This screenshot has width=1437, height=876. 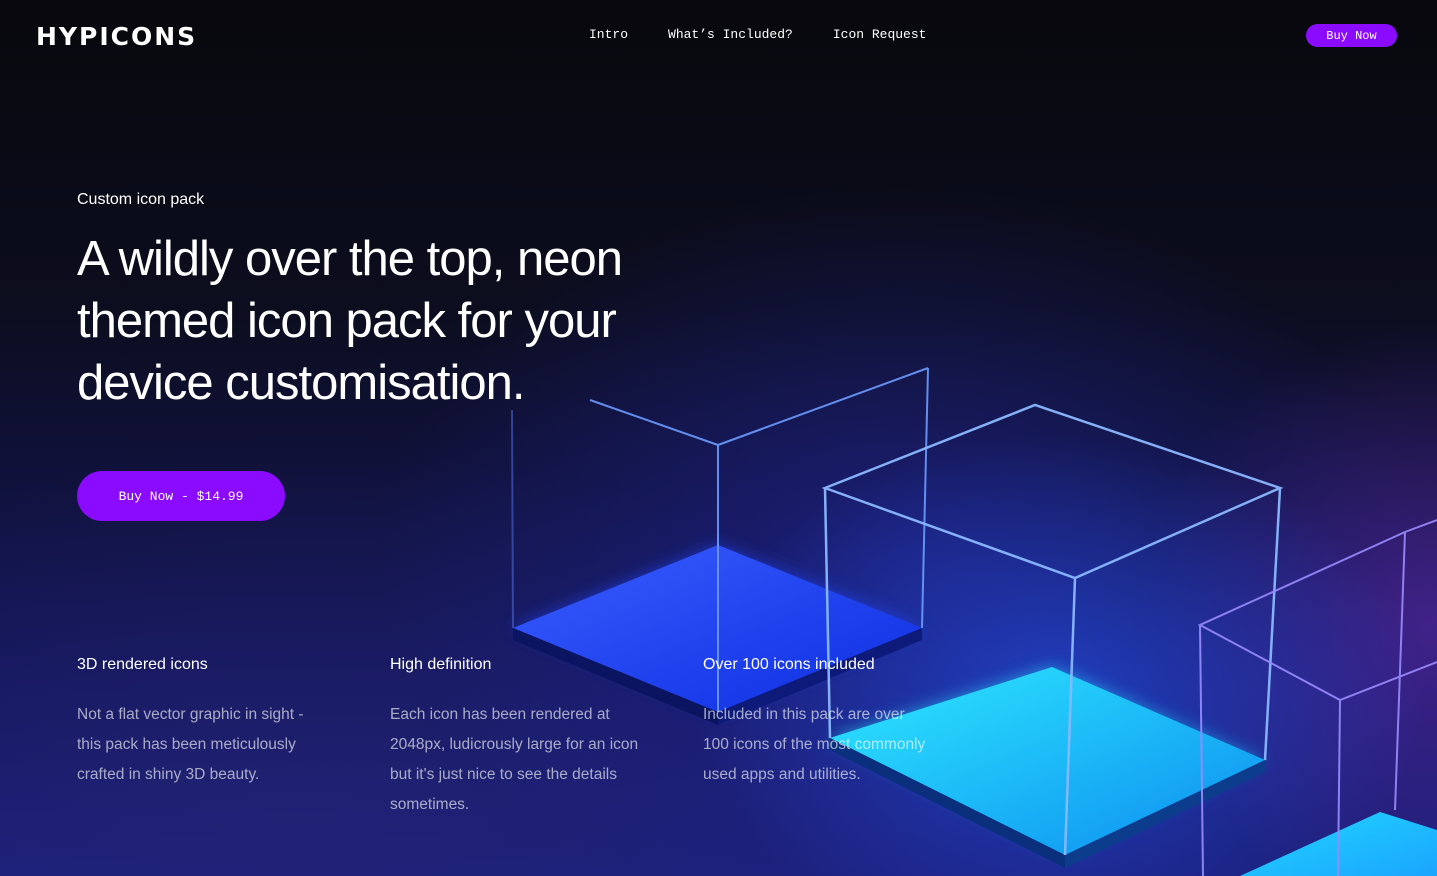 I want to click on brand-logo: HYPICONS, so click(x=116, y=36).